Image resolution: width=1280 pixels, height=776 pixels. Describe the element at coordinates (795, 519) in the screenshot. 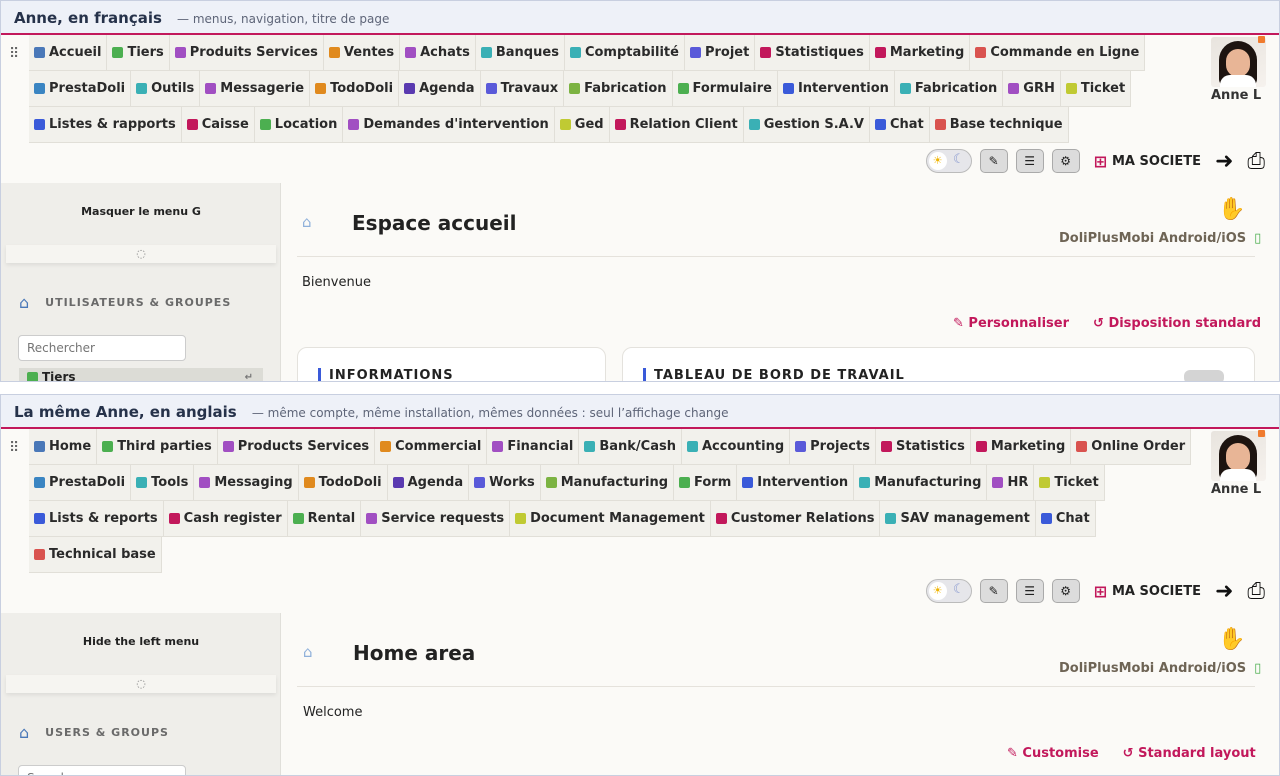

I see `menu-item-handshake: Customer Relations` at that location.